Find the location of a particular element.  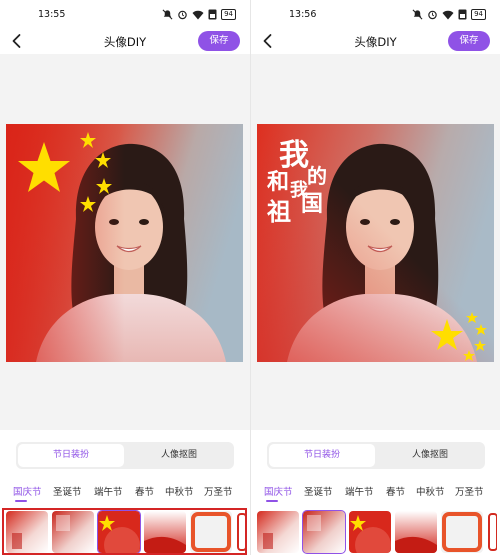

calligraphy-char: 祖 is located at coordinates (279, 211).